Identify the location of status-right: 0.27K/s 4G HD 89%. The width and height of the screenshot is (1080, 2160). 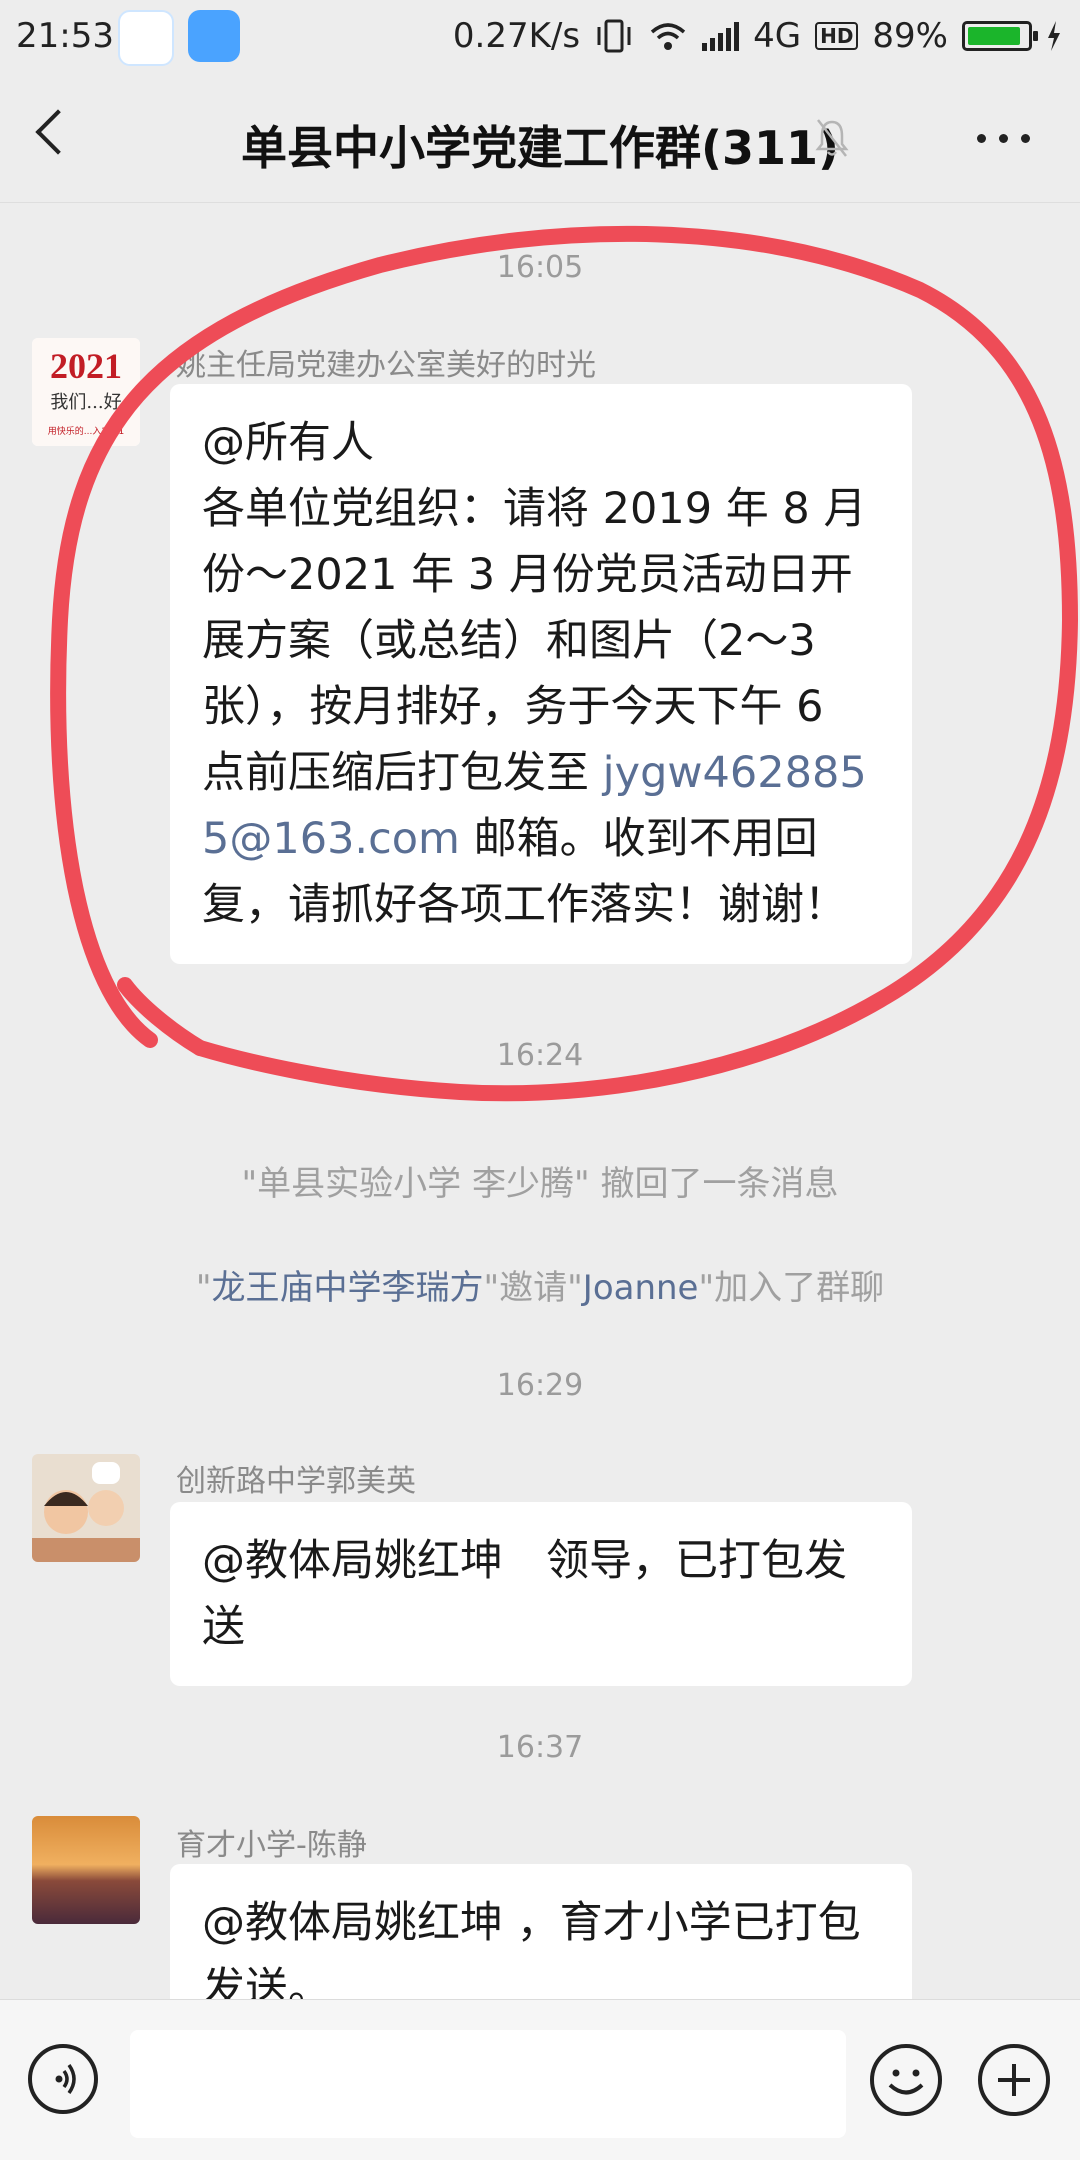
(757, 36).